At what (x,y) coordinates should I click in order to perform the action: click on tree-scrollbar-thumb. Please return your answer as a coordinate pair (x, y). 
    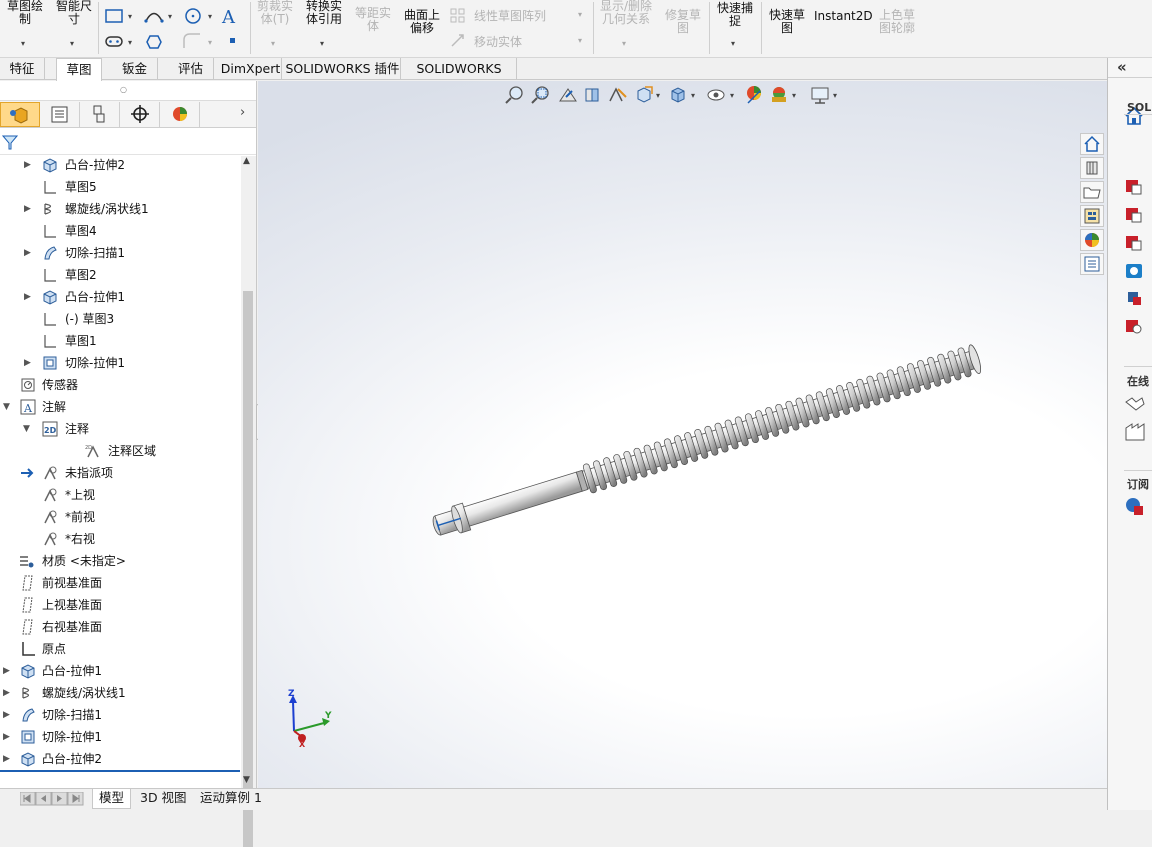
    Looking at the image, I should click on (248, 569).